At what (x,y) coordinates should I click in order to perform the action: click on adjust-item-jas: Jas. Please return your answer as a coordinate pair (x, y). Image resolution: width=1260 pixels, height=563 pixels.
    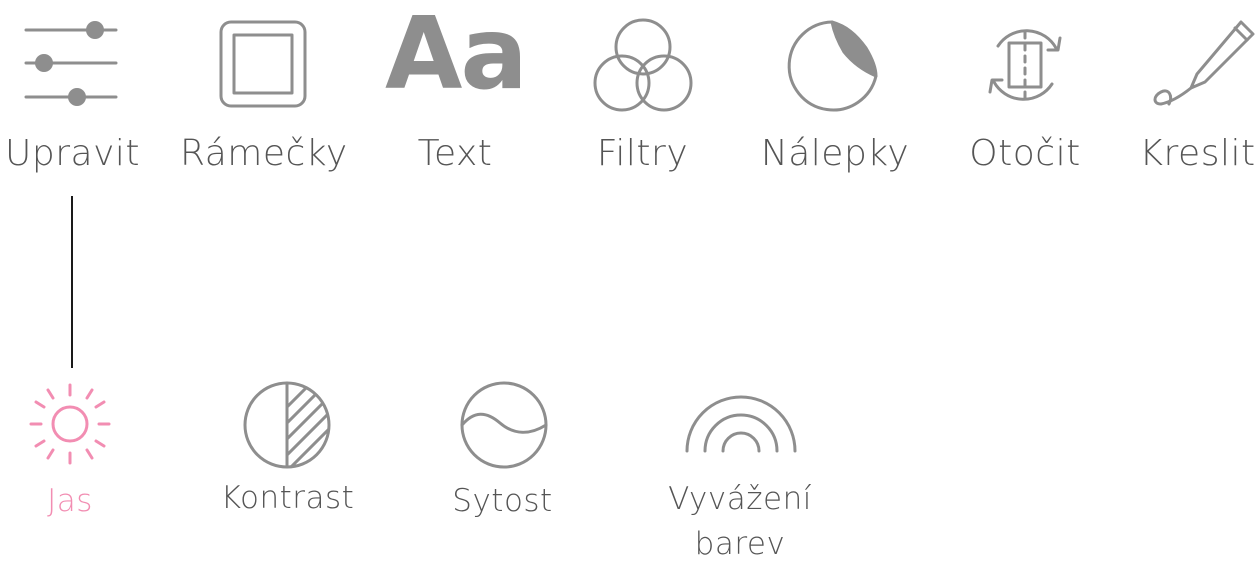
    Looking at the image, I should click on (70, 450).